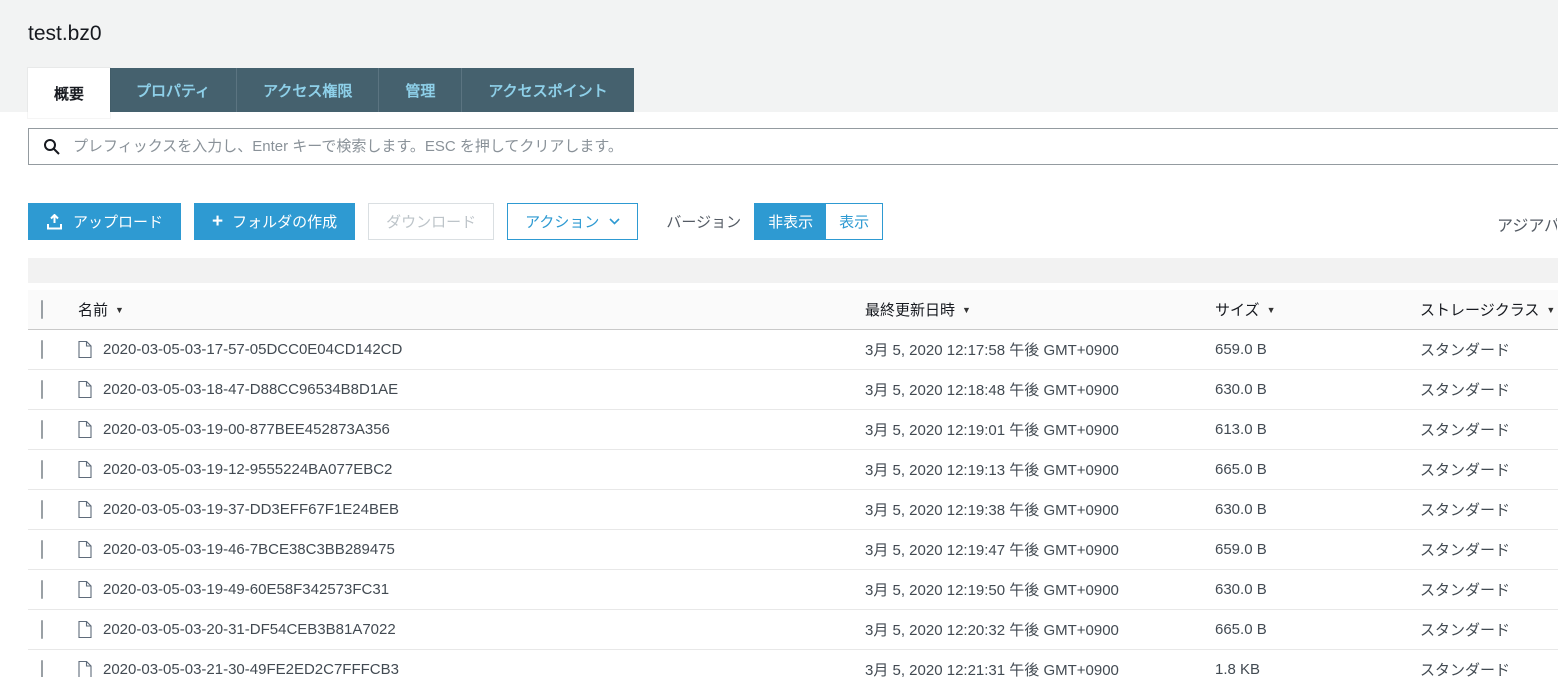  What do you see at coordinates (251, 669) in the screenshot?
I see `object-name-link: 2020-03-05-03-21-30-49FE2ED2C7FFFCB3` at bounding box center [251, 669].